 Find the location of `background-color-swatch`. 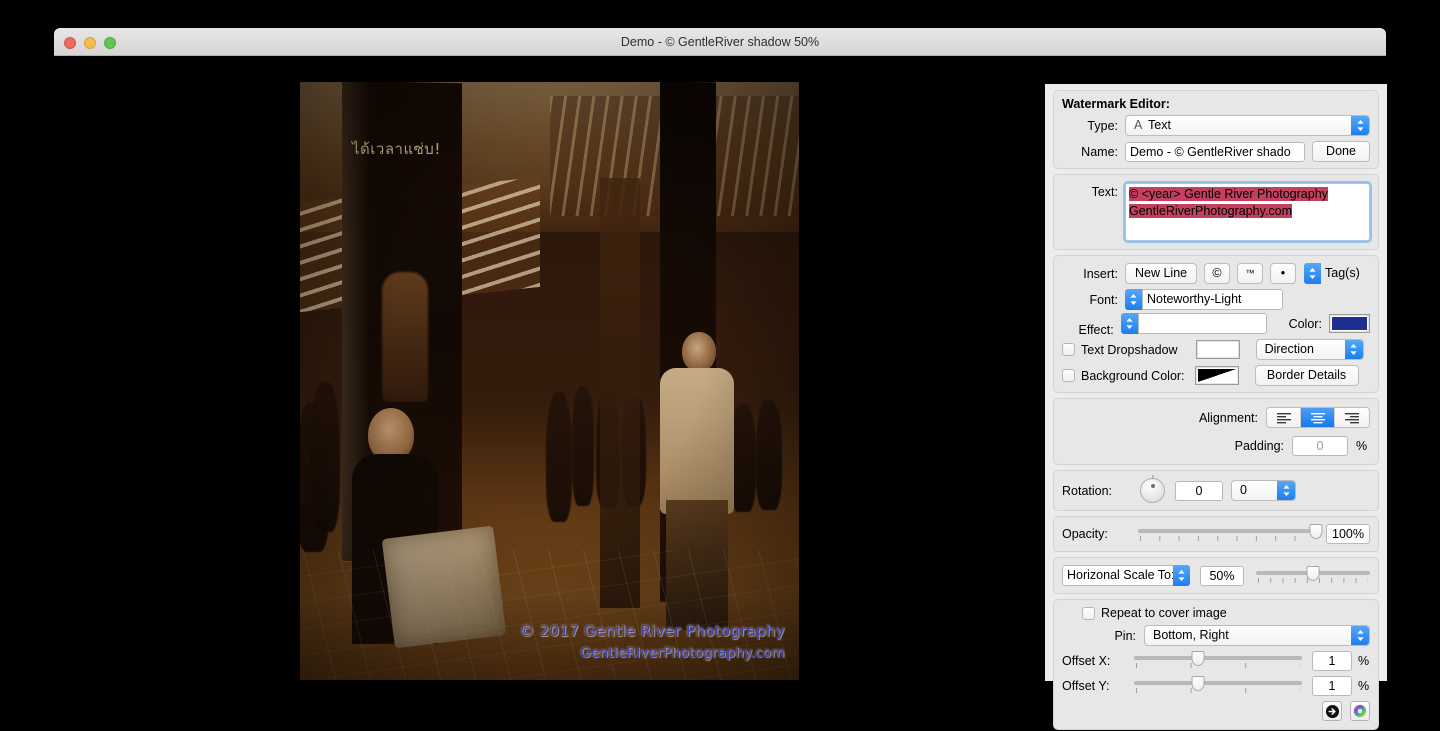

background-color-swatch is located at coordinates (1216, 375).